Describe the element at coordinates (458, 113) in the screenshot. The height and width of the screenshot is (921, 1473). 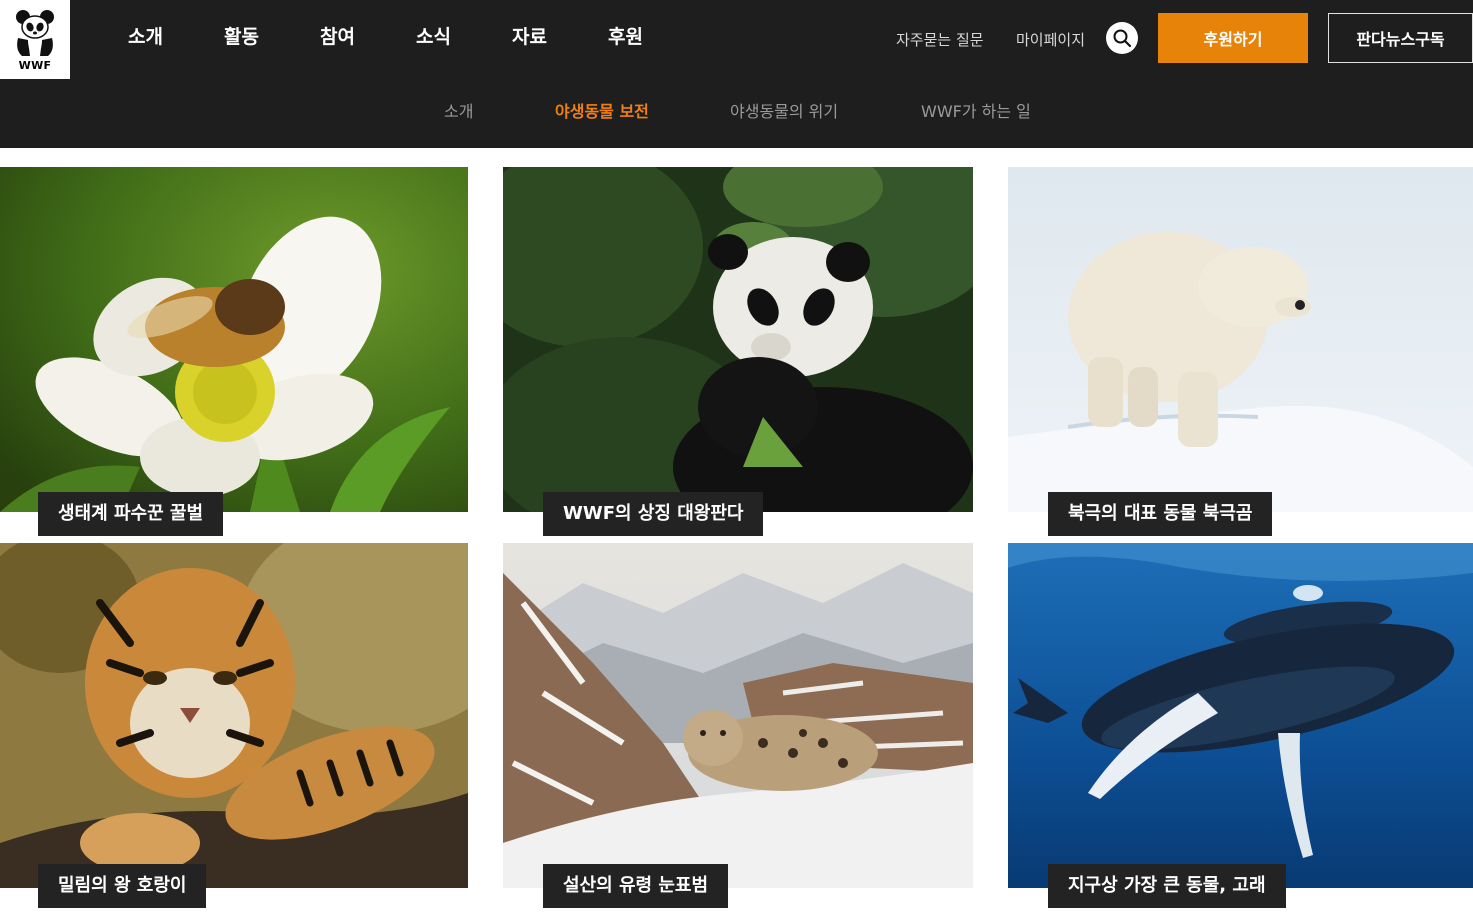
I see `sub-nav-item-about: 소개` at that location.